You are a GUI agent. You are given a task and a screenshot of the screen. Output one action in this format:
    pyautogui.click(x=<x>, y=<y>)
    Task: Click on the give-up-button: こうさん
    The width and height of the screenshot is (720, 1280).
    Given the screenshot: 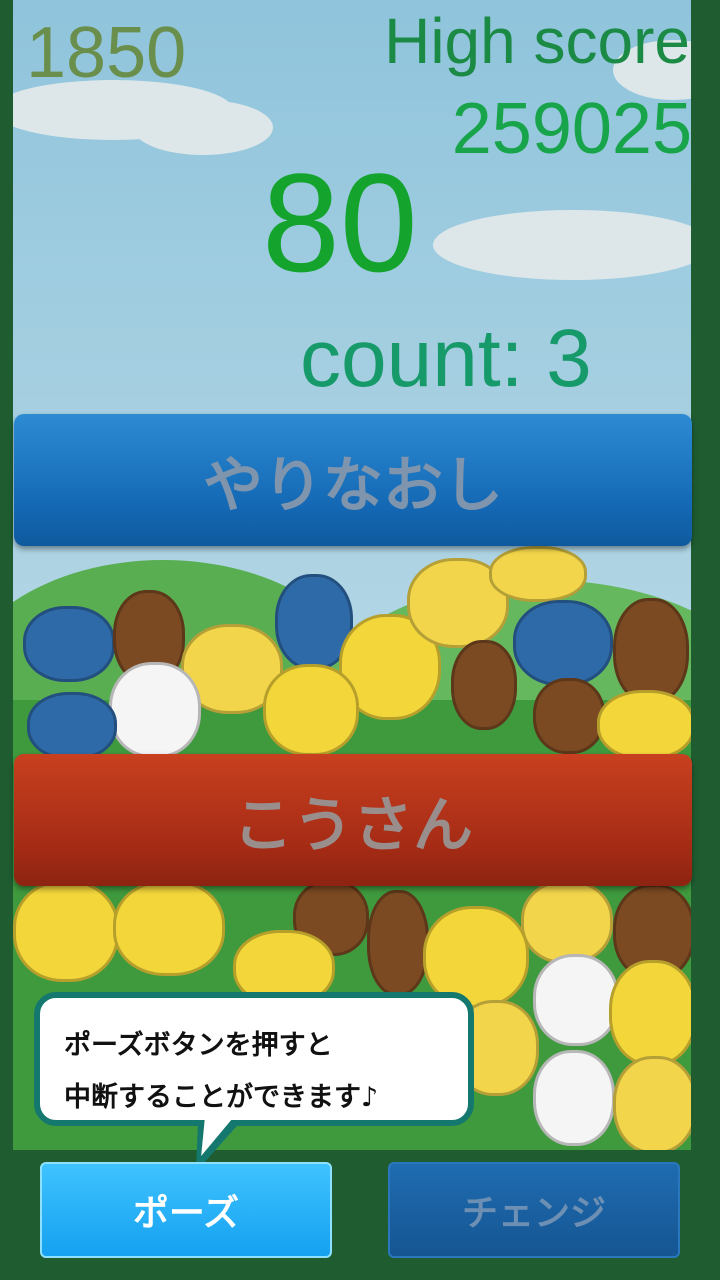 What is the action you would take?
    pyautogui.click(x=353, y=820)
    